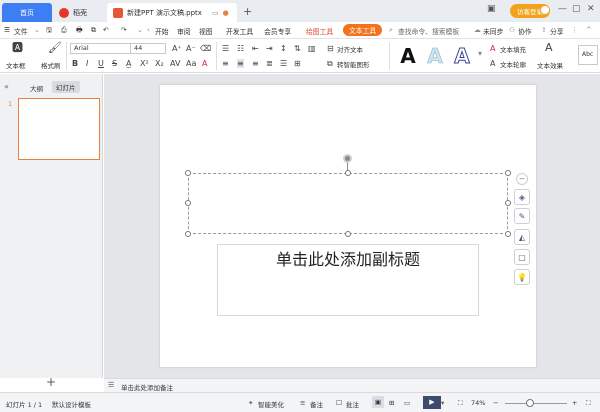  I want to click on collab-button: 协作, so click(525, 31).